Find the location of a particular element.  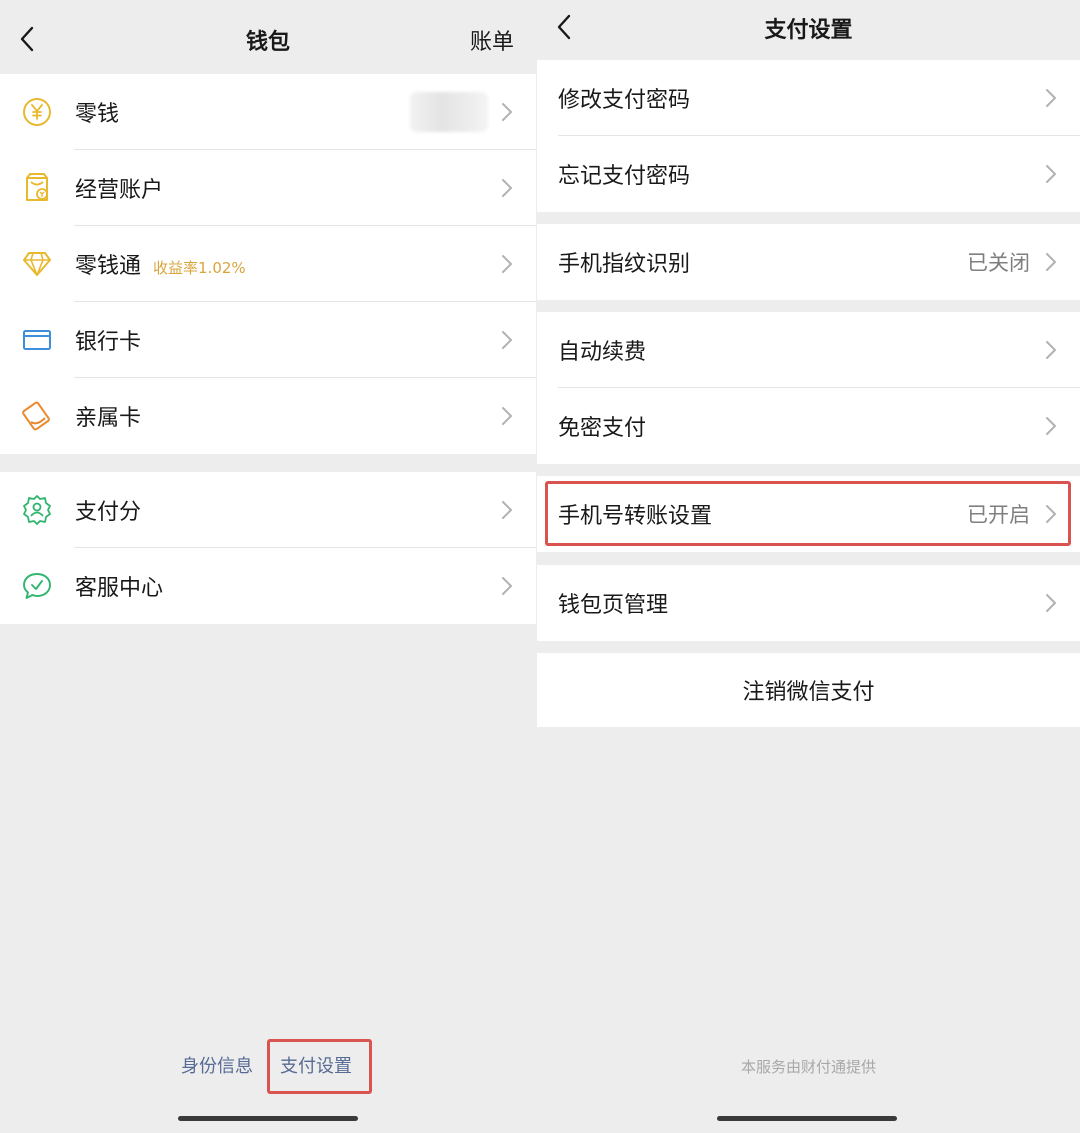

diamond-icon is located at coordinates (37, 264).